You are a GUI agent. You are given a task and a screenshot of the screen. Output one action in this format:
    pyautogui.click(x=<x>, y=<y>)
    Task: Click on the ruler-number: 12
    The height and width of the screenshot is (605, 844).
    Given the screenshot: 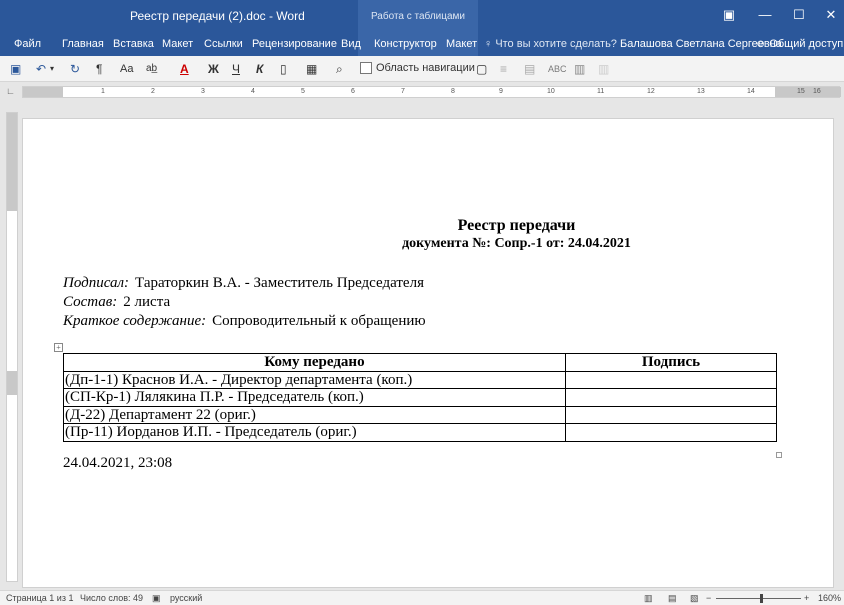 What is the action you would take?
    pyautogui.click(x=651, y=91)
    